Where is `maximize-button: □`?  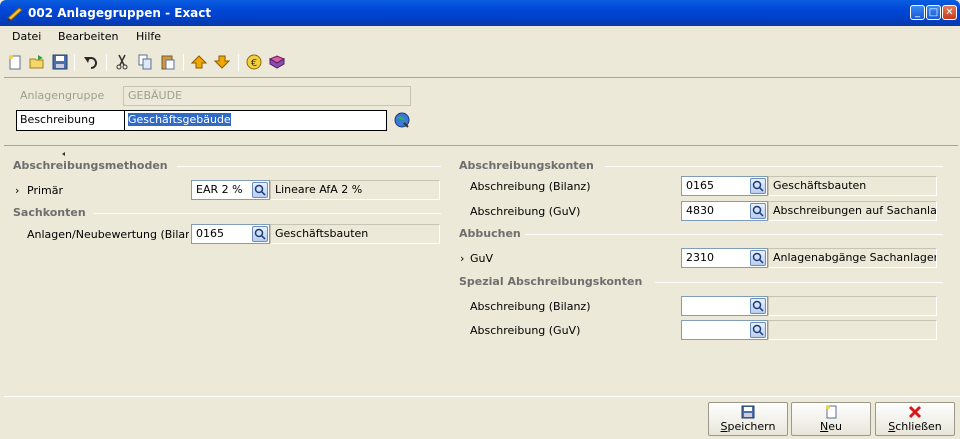 maximize-button: □ is located at coordinates (933, 12).